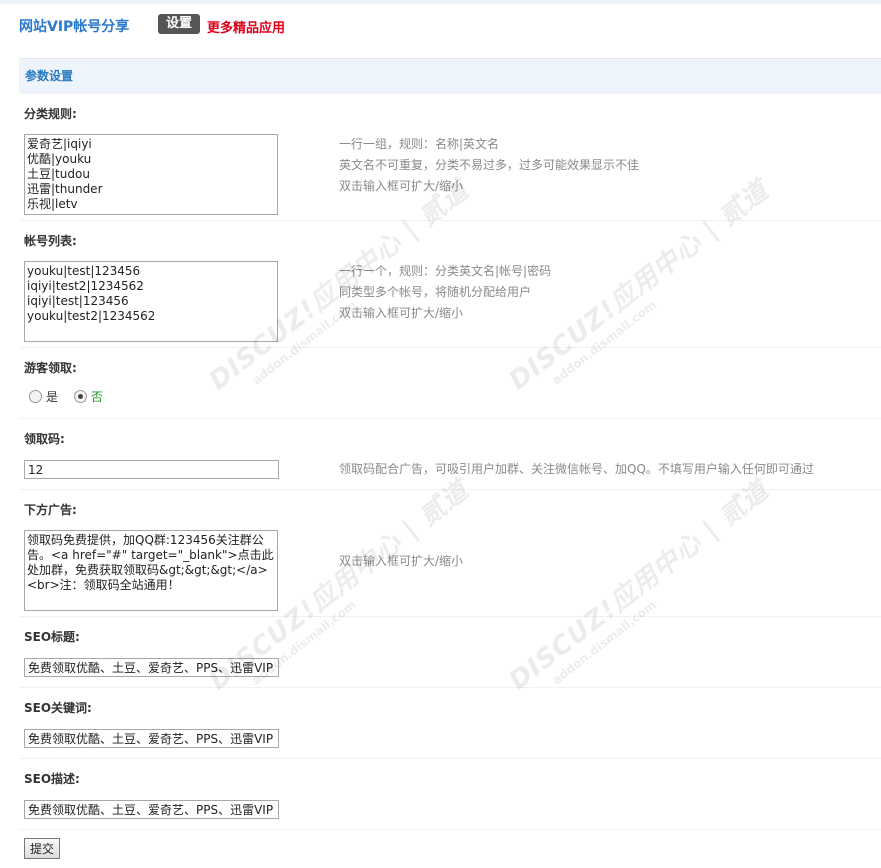  Describe the element at coordinates (639, 586) in the screenshot. I see `watermark-brand: DISCUZ!应用中心 | 贰道` at that location.